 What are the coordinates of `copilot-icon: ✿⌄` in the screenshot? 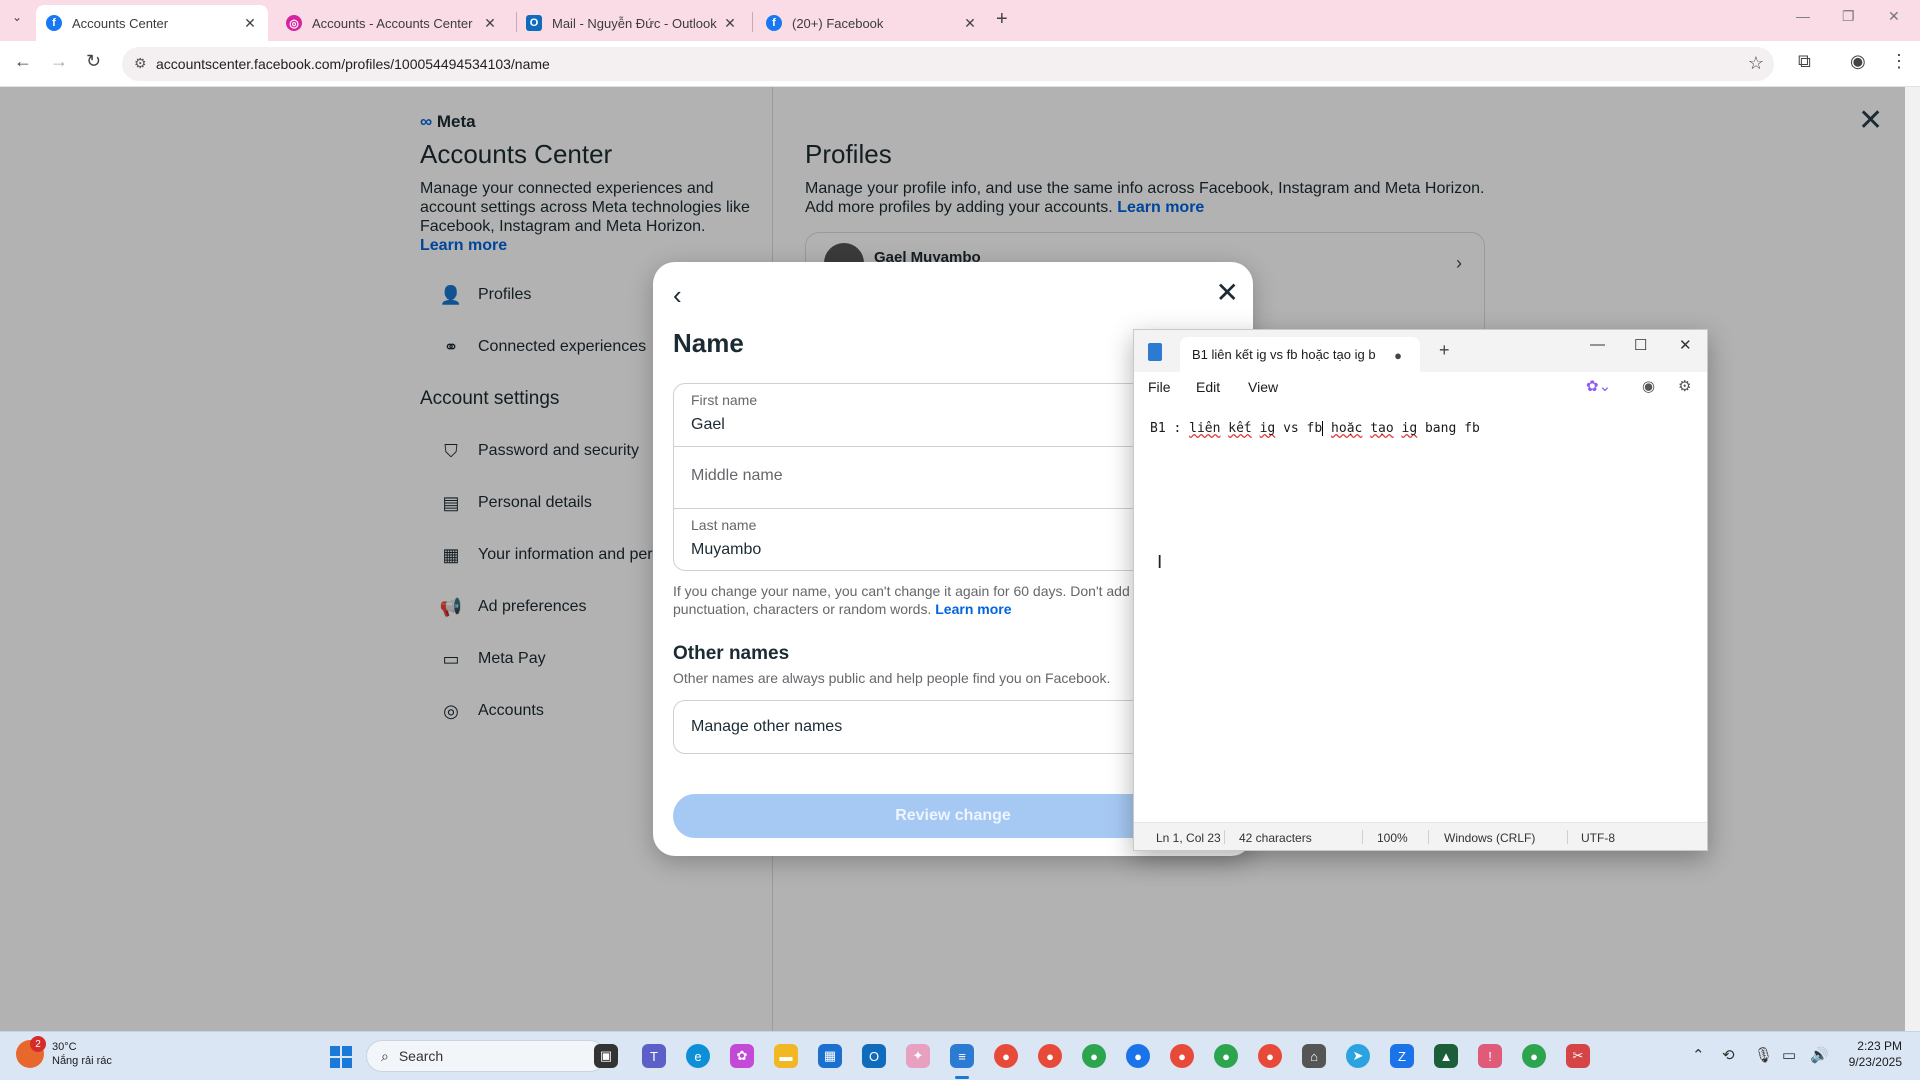 It's located at (1598, 386).